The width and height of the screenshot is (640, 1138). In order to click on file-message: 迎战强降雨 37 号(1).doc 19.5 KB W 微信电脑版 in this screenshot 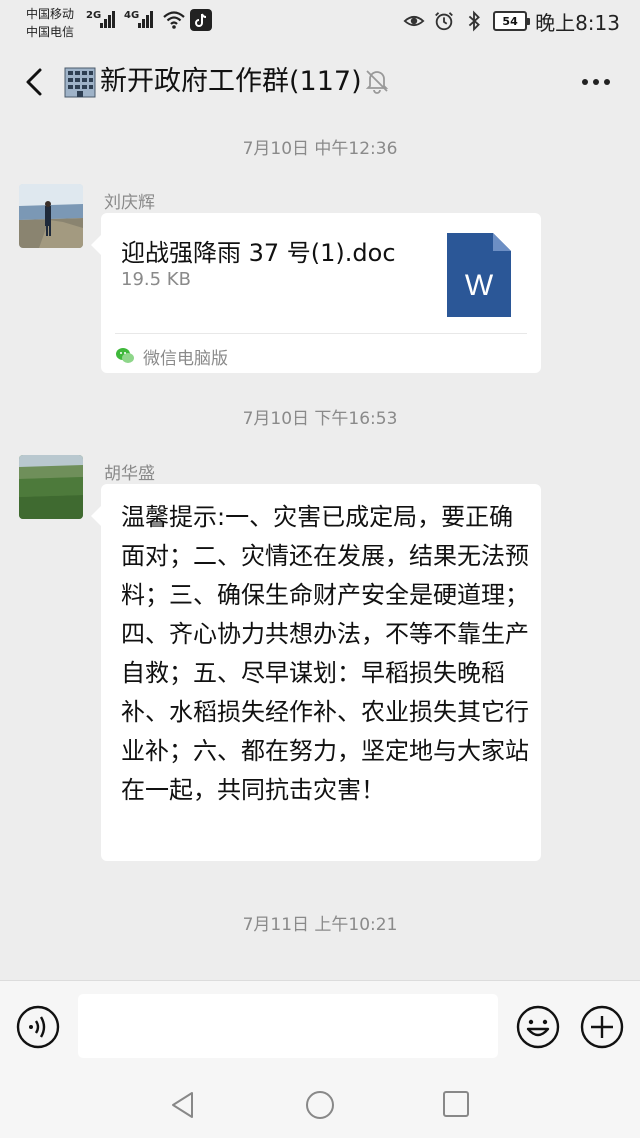, I will do `click(316, 293)`.